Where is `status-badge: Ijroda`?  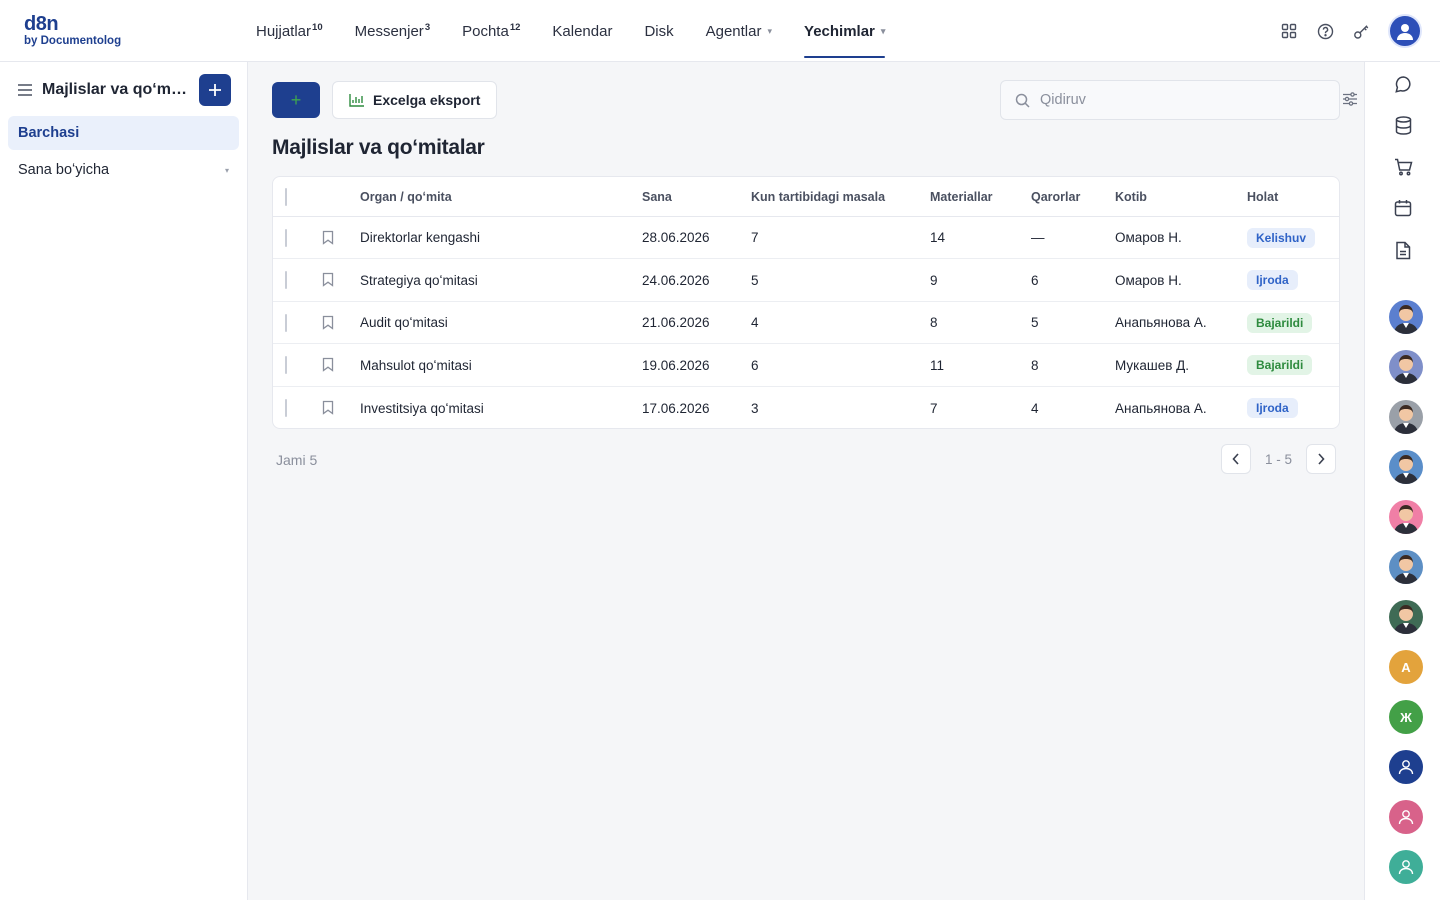
status-badge: Ijroda is located at coordinates (1272, 408).